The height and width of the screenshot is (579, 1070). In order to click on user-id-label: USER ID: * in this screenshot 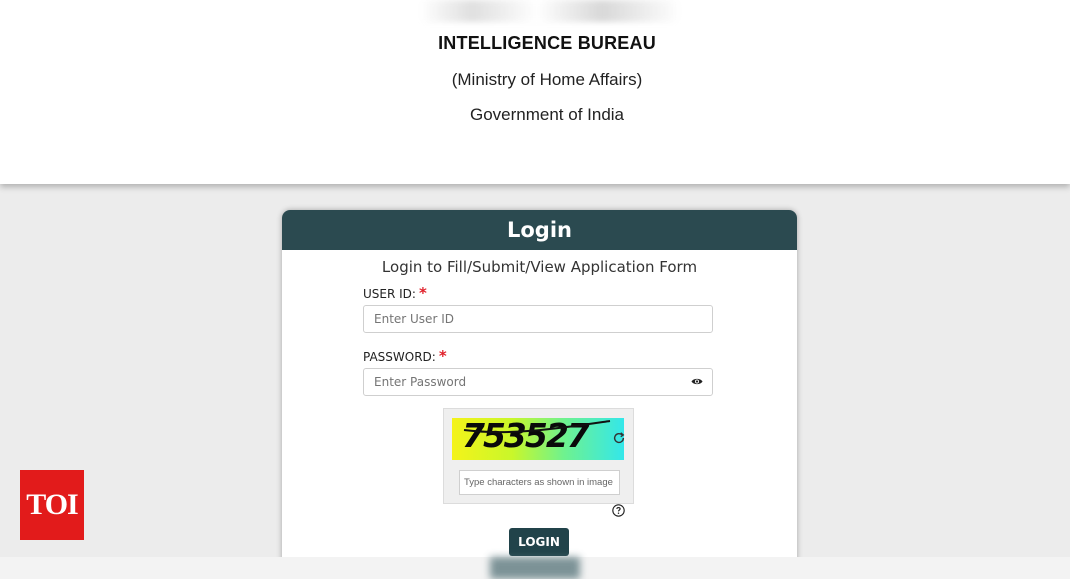, I will do `click(395, 293)`.